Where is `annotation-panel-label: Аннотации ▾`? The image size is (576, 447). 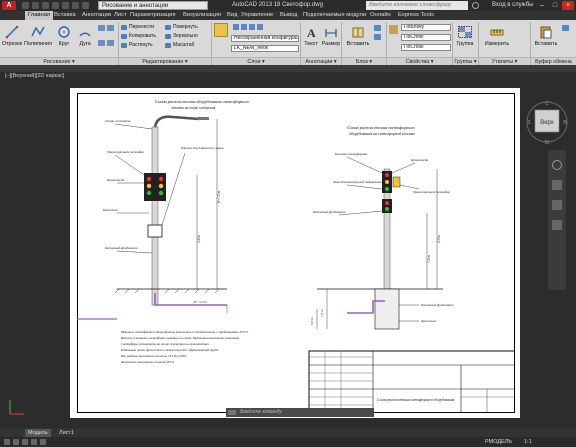
annotation-panel-label: Аннотации ▾ is located at coordinates (321, 61).